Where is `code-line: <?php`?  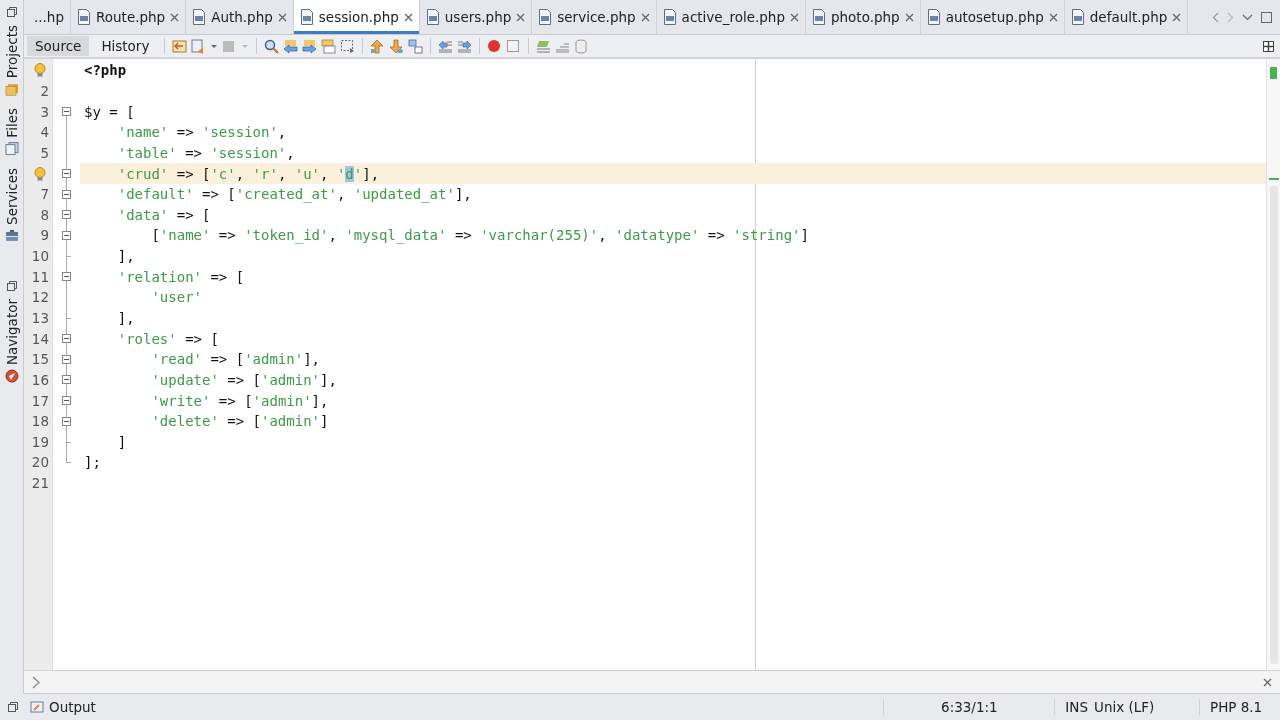 code-line: <?php is located at coordinates (105, 70).